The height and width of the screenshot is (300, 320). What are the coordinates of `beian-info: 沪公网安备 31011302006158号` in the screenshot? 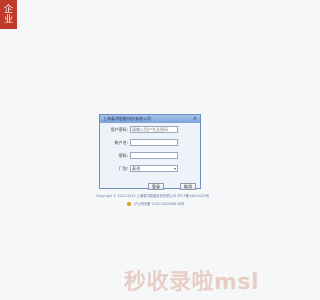 It's located at (155, 203).